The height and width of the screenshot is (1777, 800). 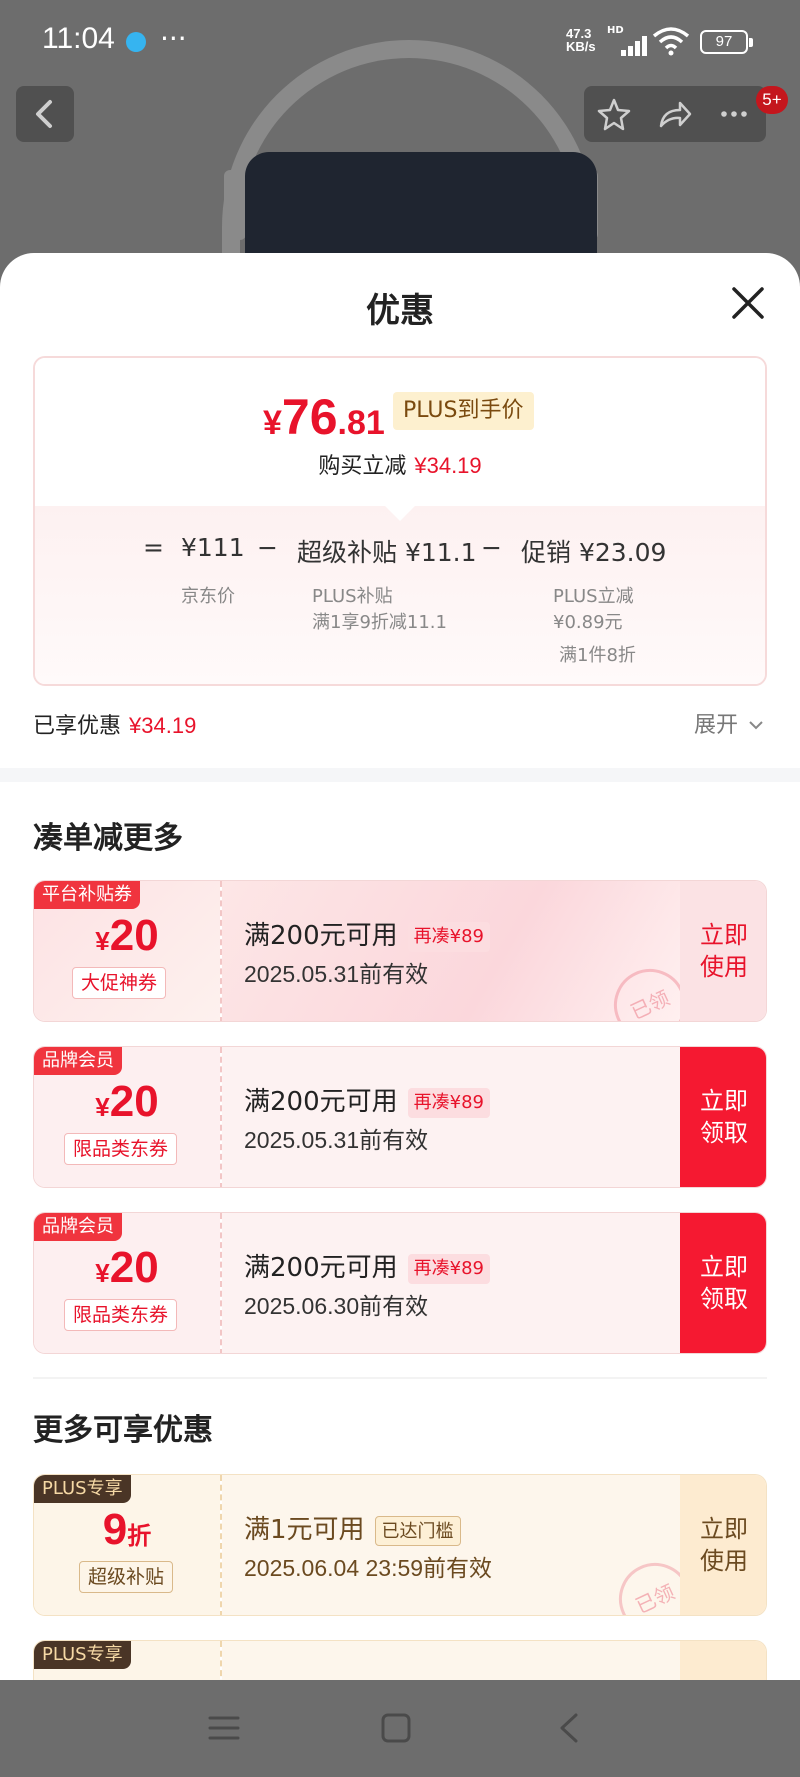 What do you see at coordinates (208, 596) in the screenshot?
I see `base-price-label: 京东价` at bounding box center [208, 596].